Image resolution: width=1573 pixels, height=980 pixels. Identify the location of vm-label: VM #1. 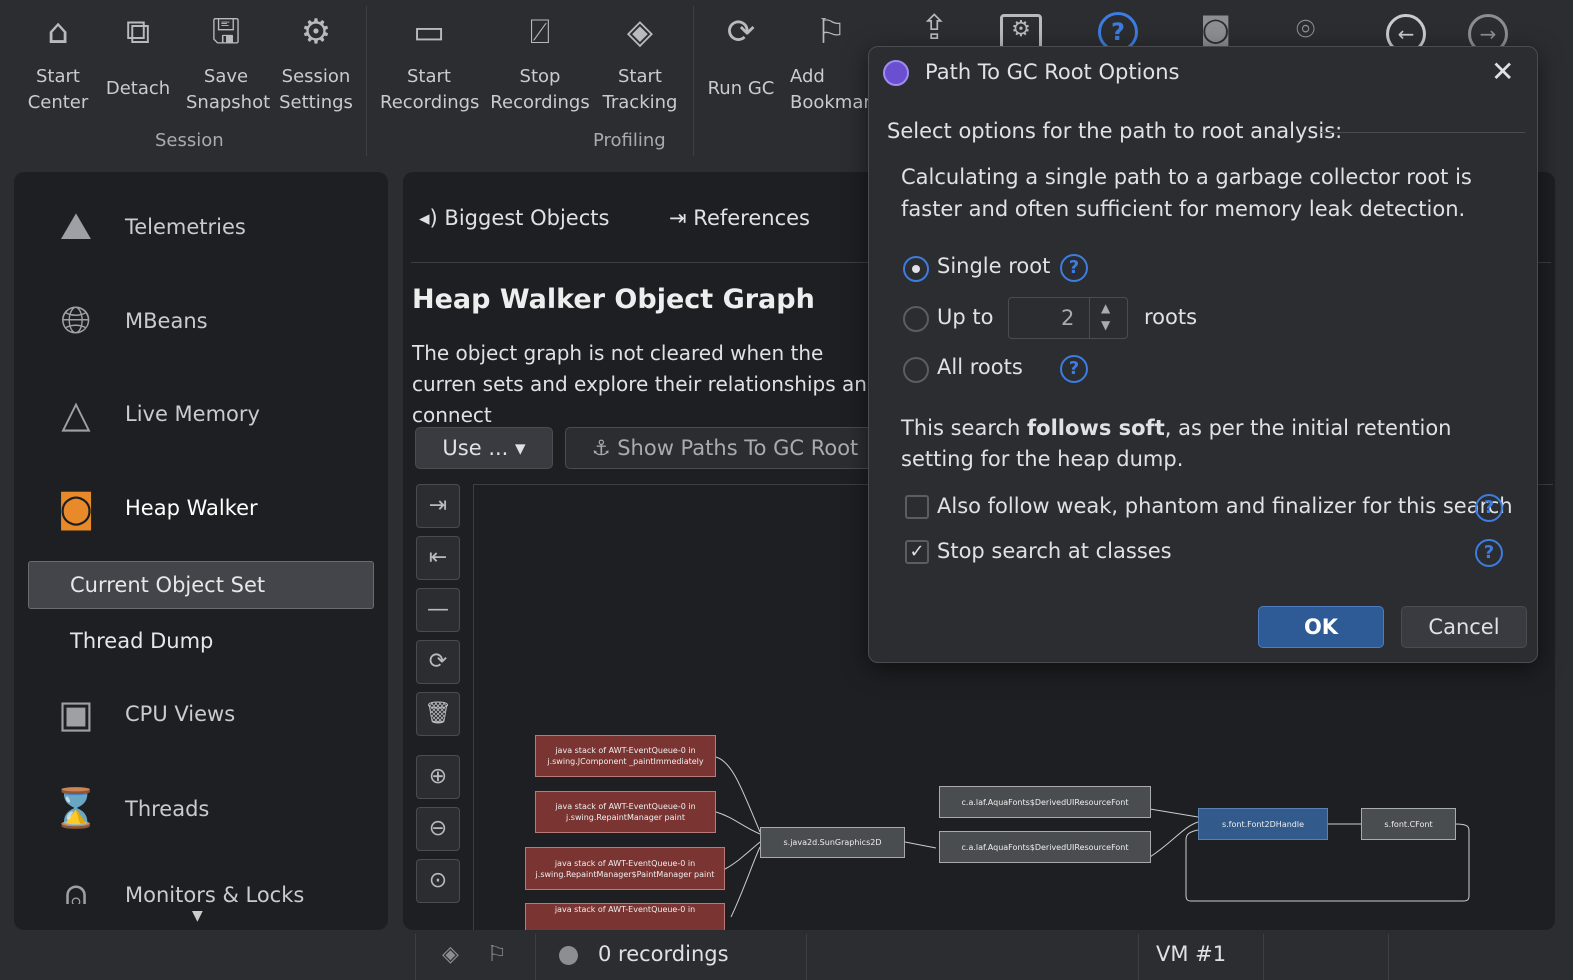
(1191, 954).